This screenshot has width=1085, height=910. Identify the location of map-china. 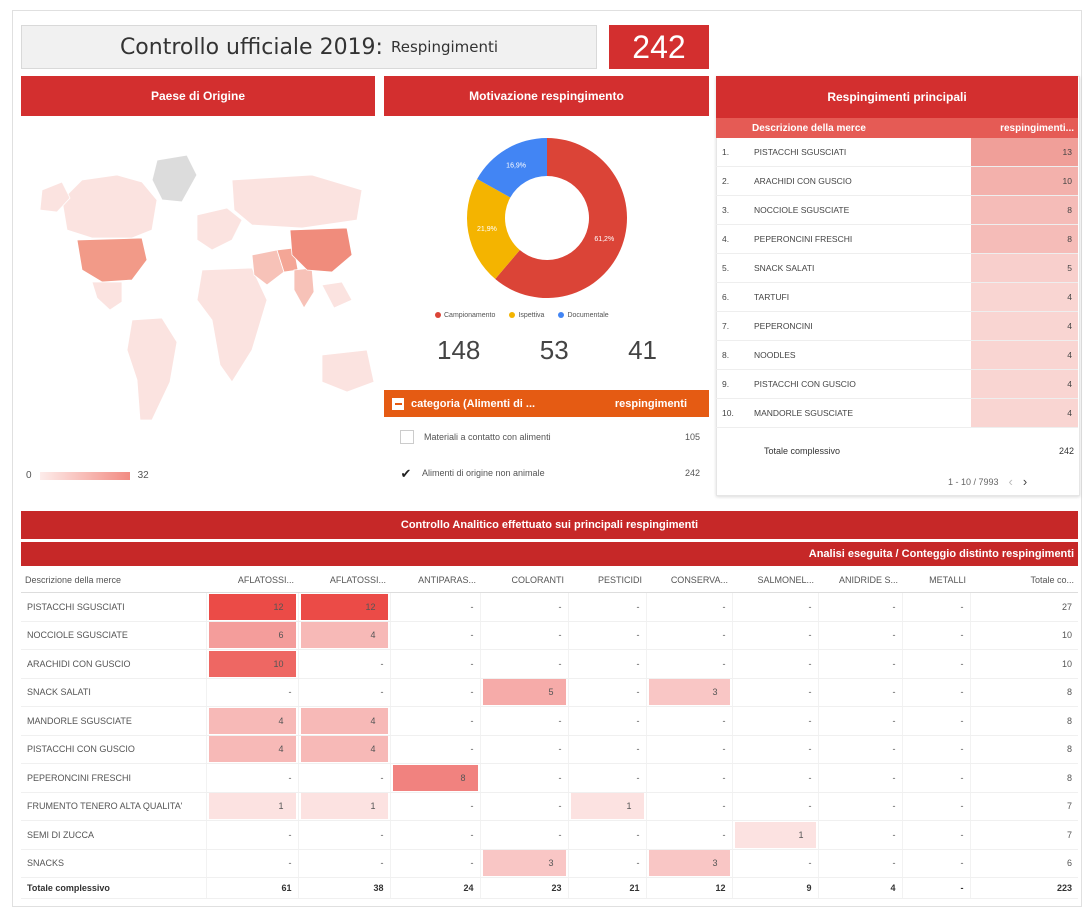
(321, 250).